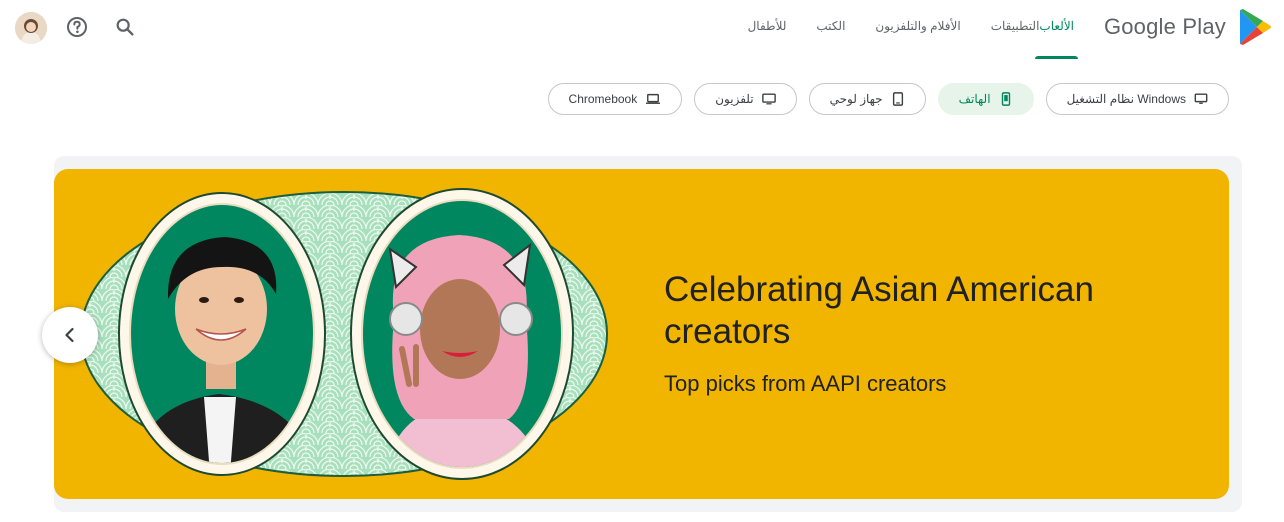 The image size is (1284, 522). What do you see at coordinates (805, 383) in the screenshot?
I see `banner-subtitle: Top picks from AAPI creators` at bounding box center [805, 383].